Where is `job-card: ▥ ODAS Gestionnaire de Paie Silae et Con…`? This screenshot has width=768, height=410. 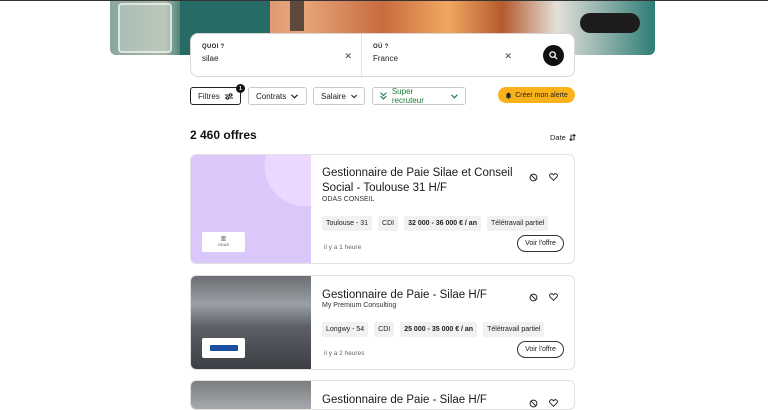
job-card: ▥ ODAS Gestionnaire de Paie Silae et Con… is located at coordinates (382, 209).